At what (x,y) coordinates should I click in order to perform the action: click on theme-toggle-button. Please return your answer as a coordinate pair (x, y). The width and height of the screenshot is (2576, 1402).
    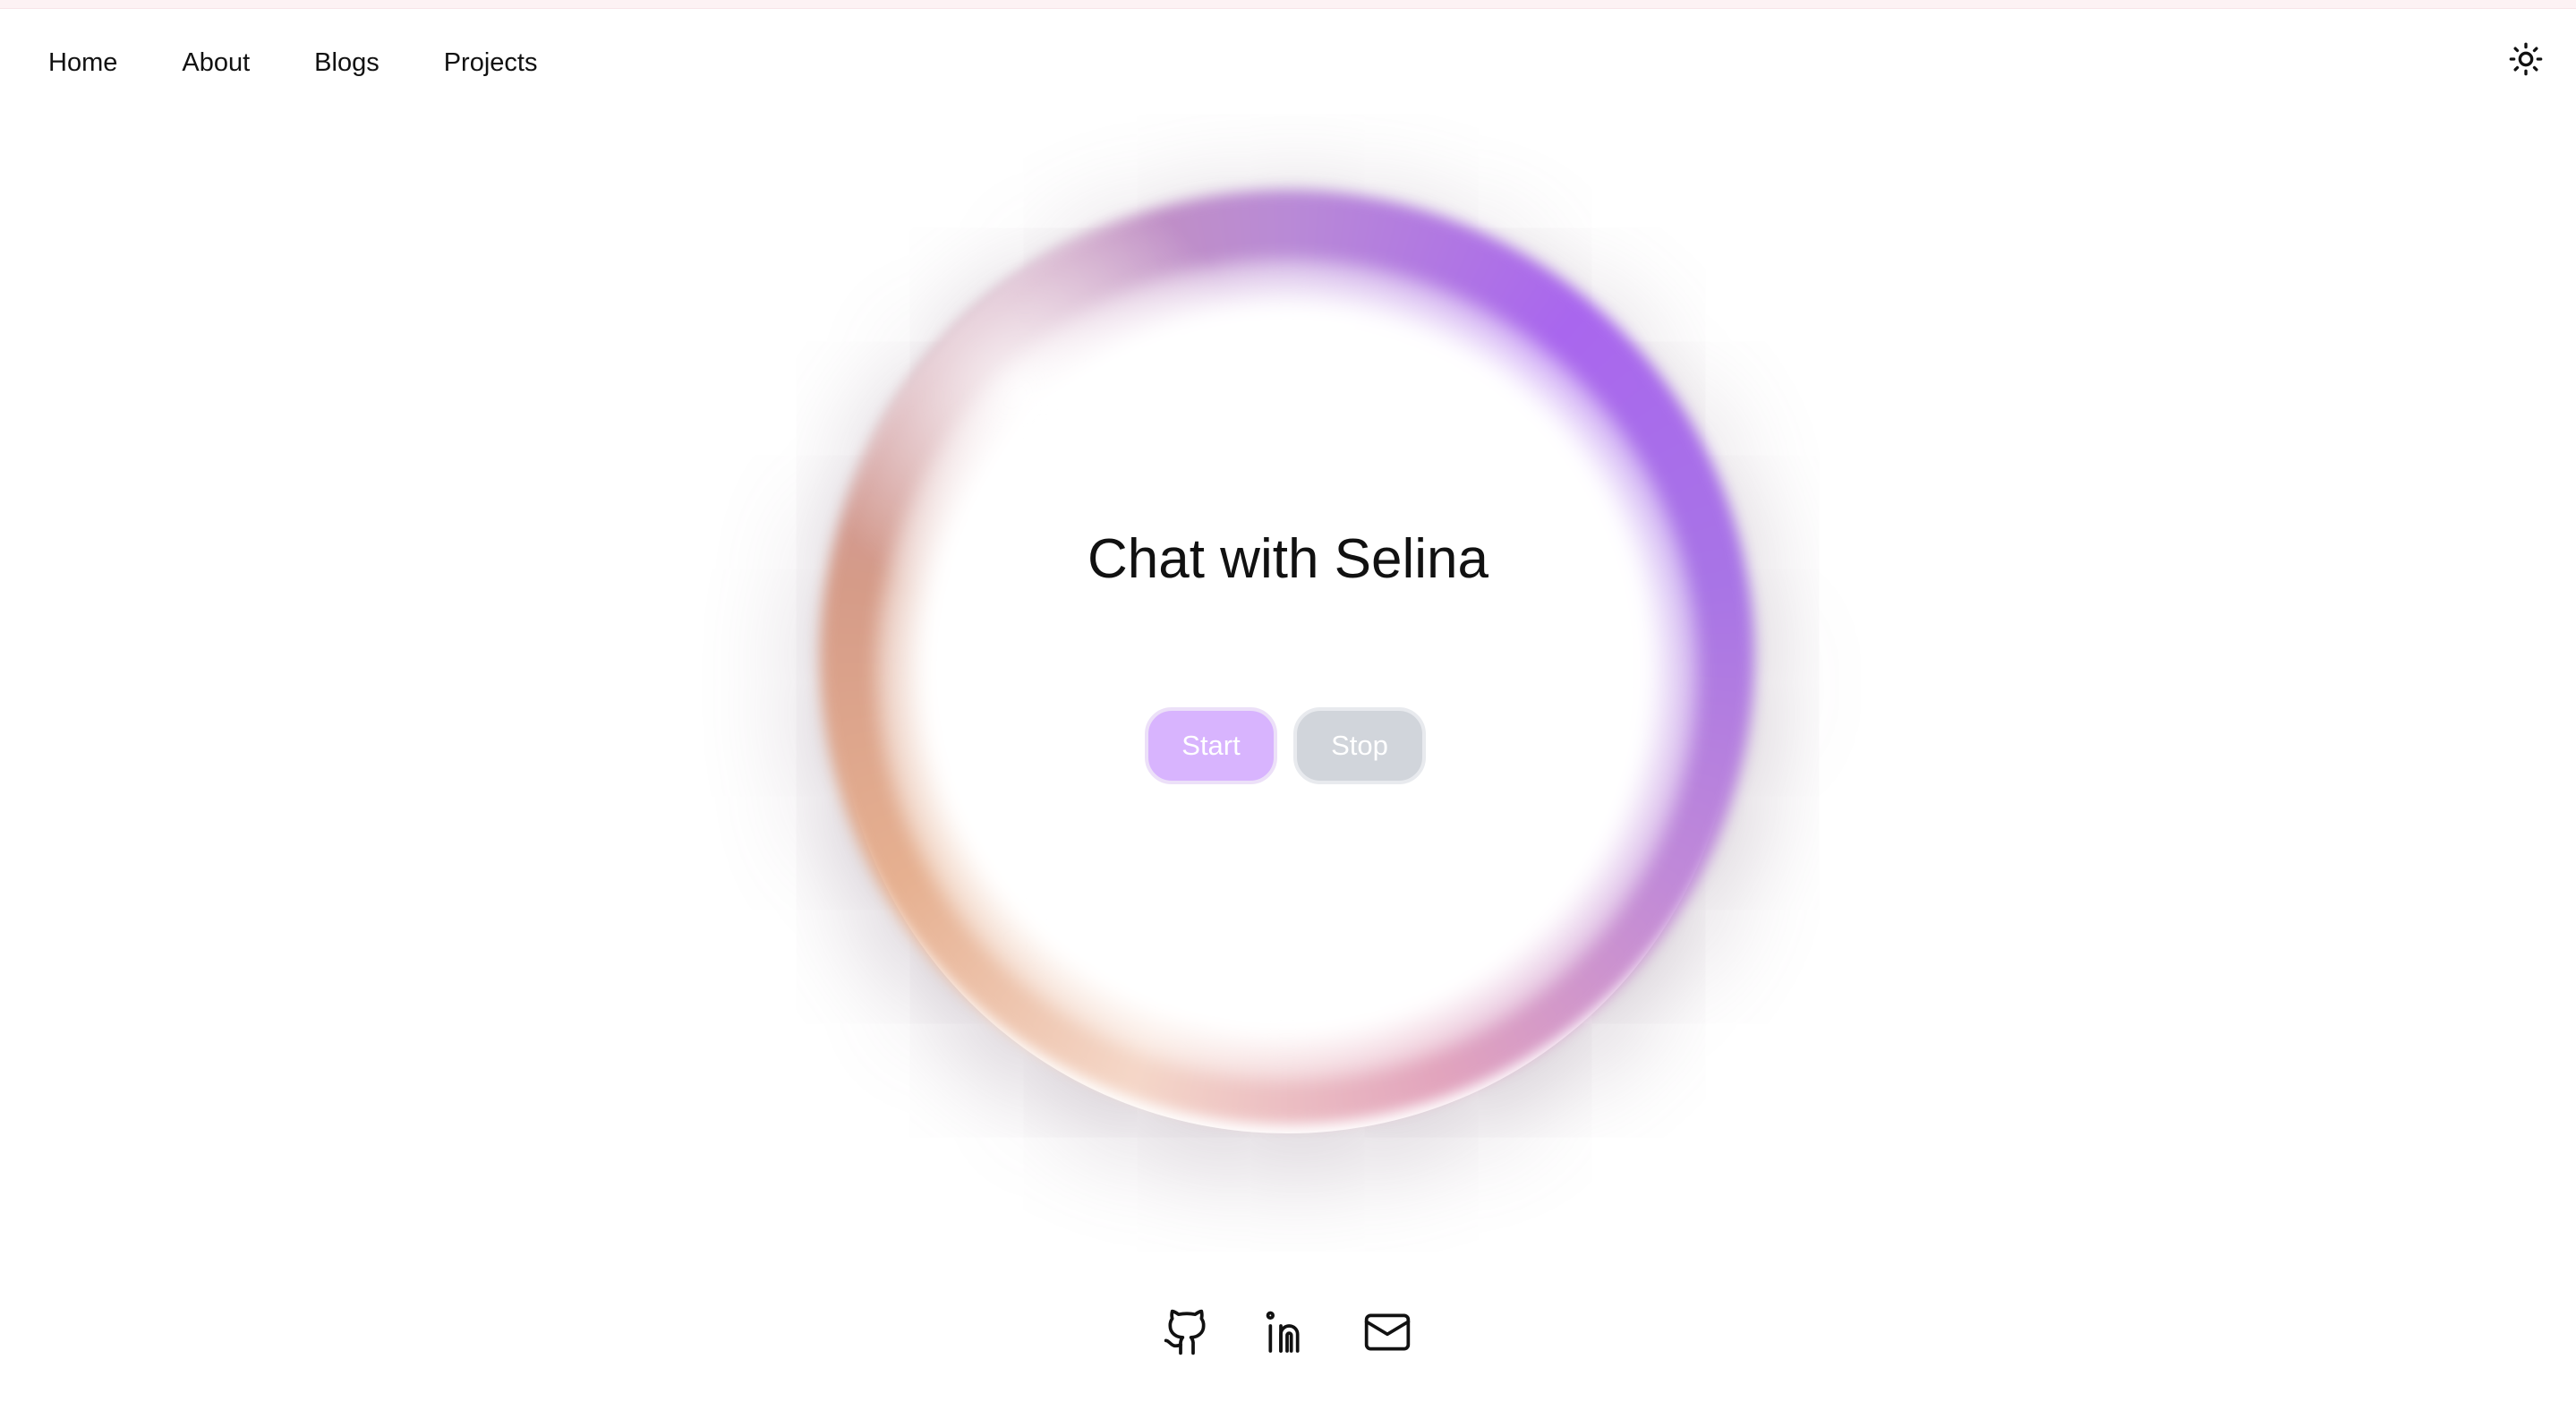
    Looking at the image, I should click on (2526, 59).